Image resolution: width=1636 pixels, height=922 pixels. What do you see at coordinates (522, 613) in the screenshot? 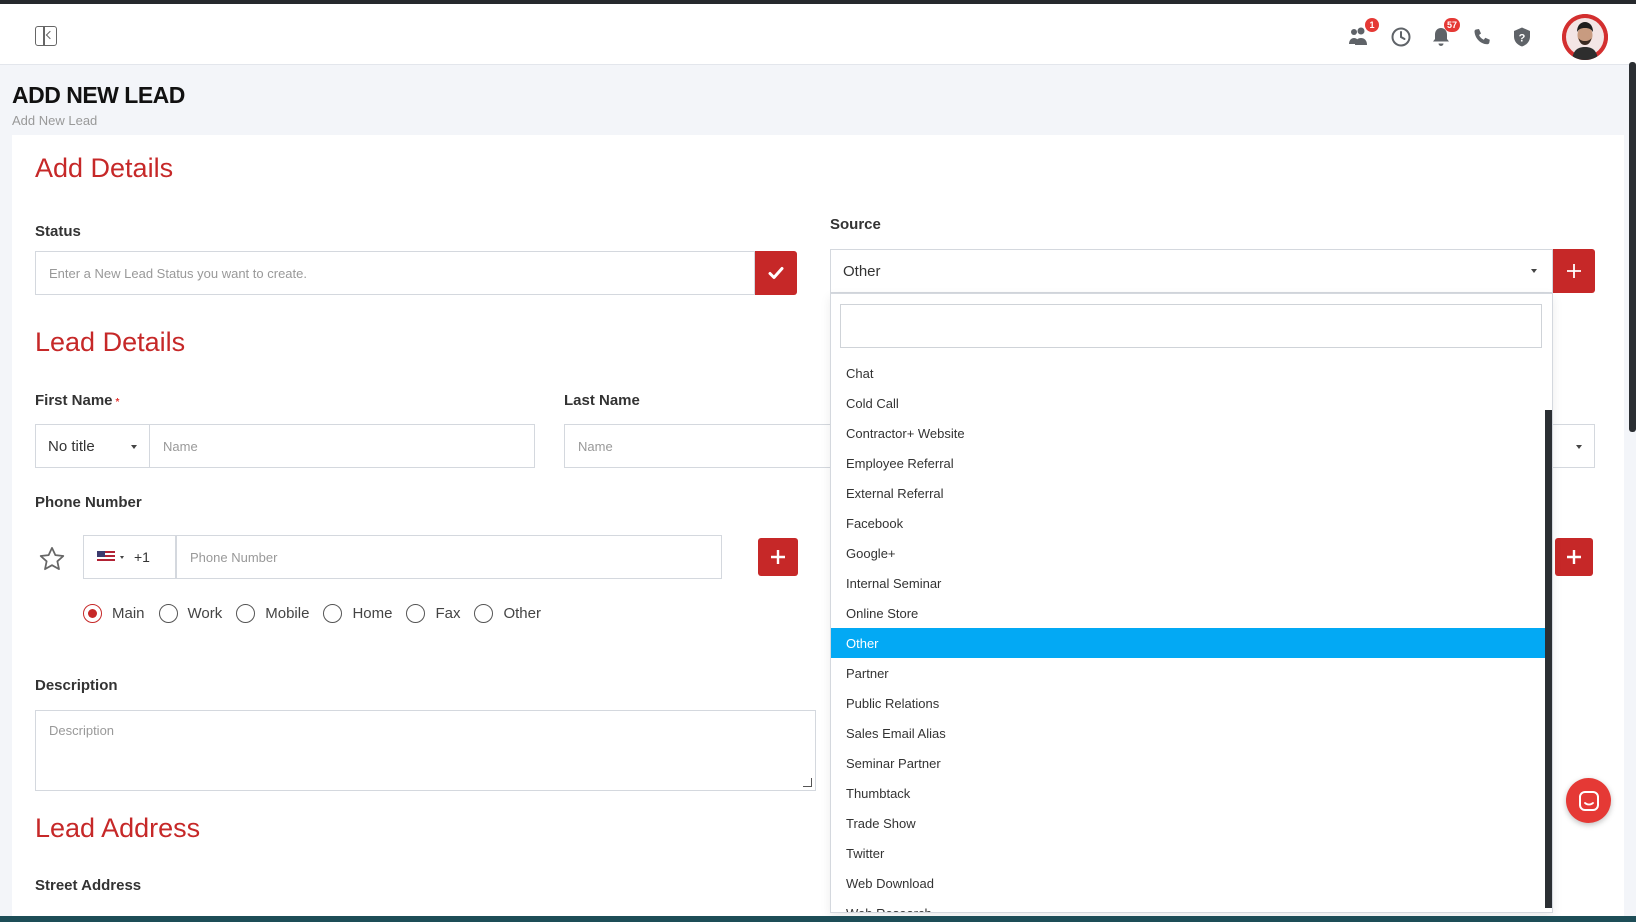
I see `radio-label-other: Other` at bounding box center [522, 613].